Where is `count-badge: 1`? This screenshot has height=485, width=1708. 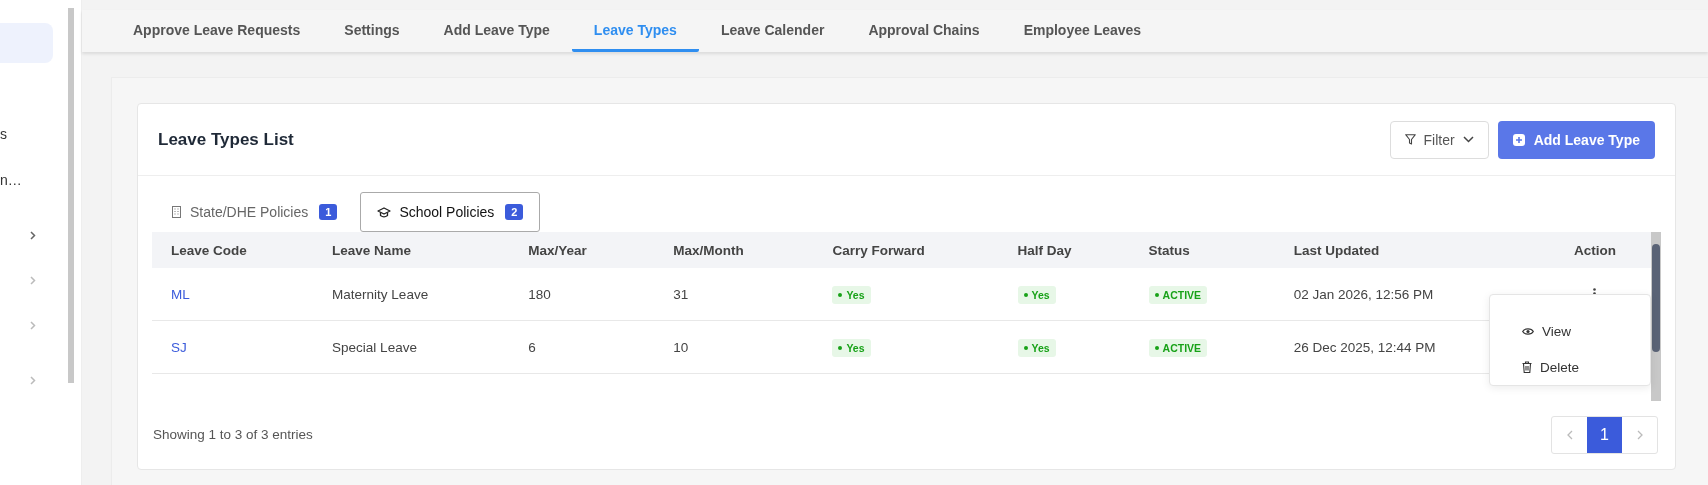 count-badge: 1 is located at coordinates (328, 212).